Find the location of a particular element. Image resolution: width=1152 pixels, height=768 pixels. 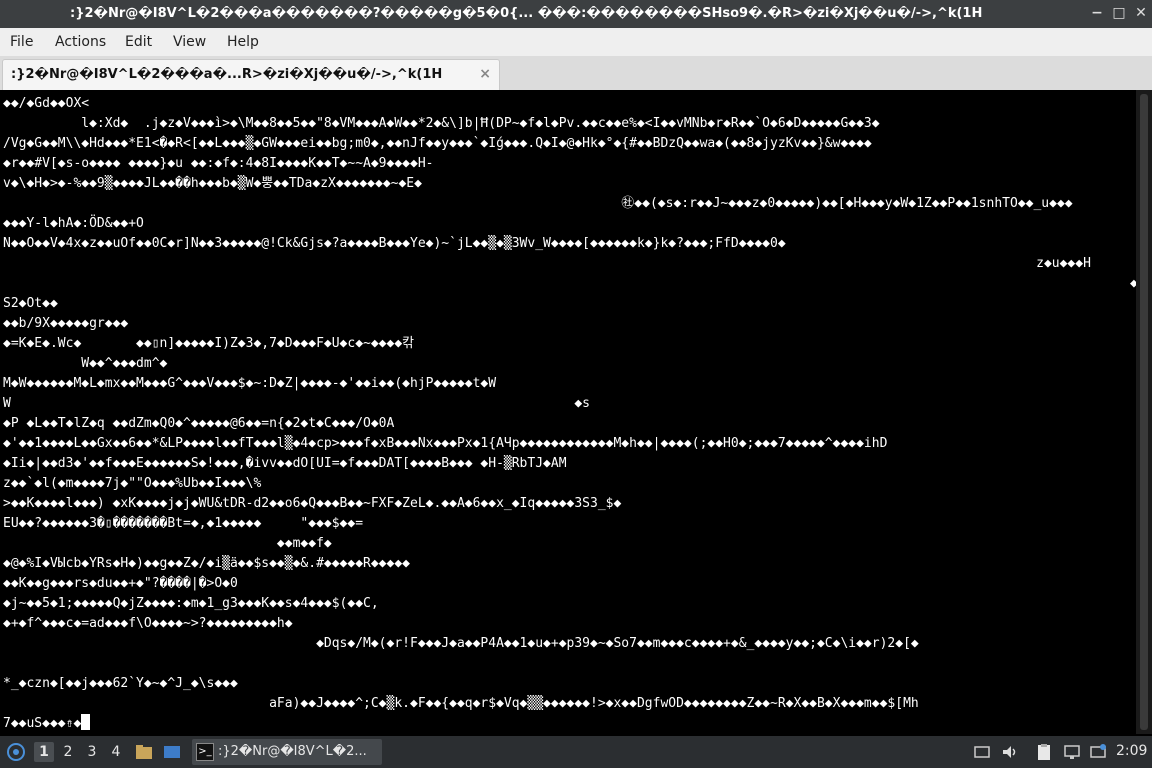

file-manager-icon is located at coordinates (144, 752).